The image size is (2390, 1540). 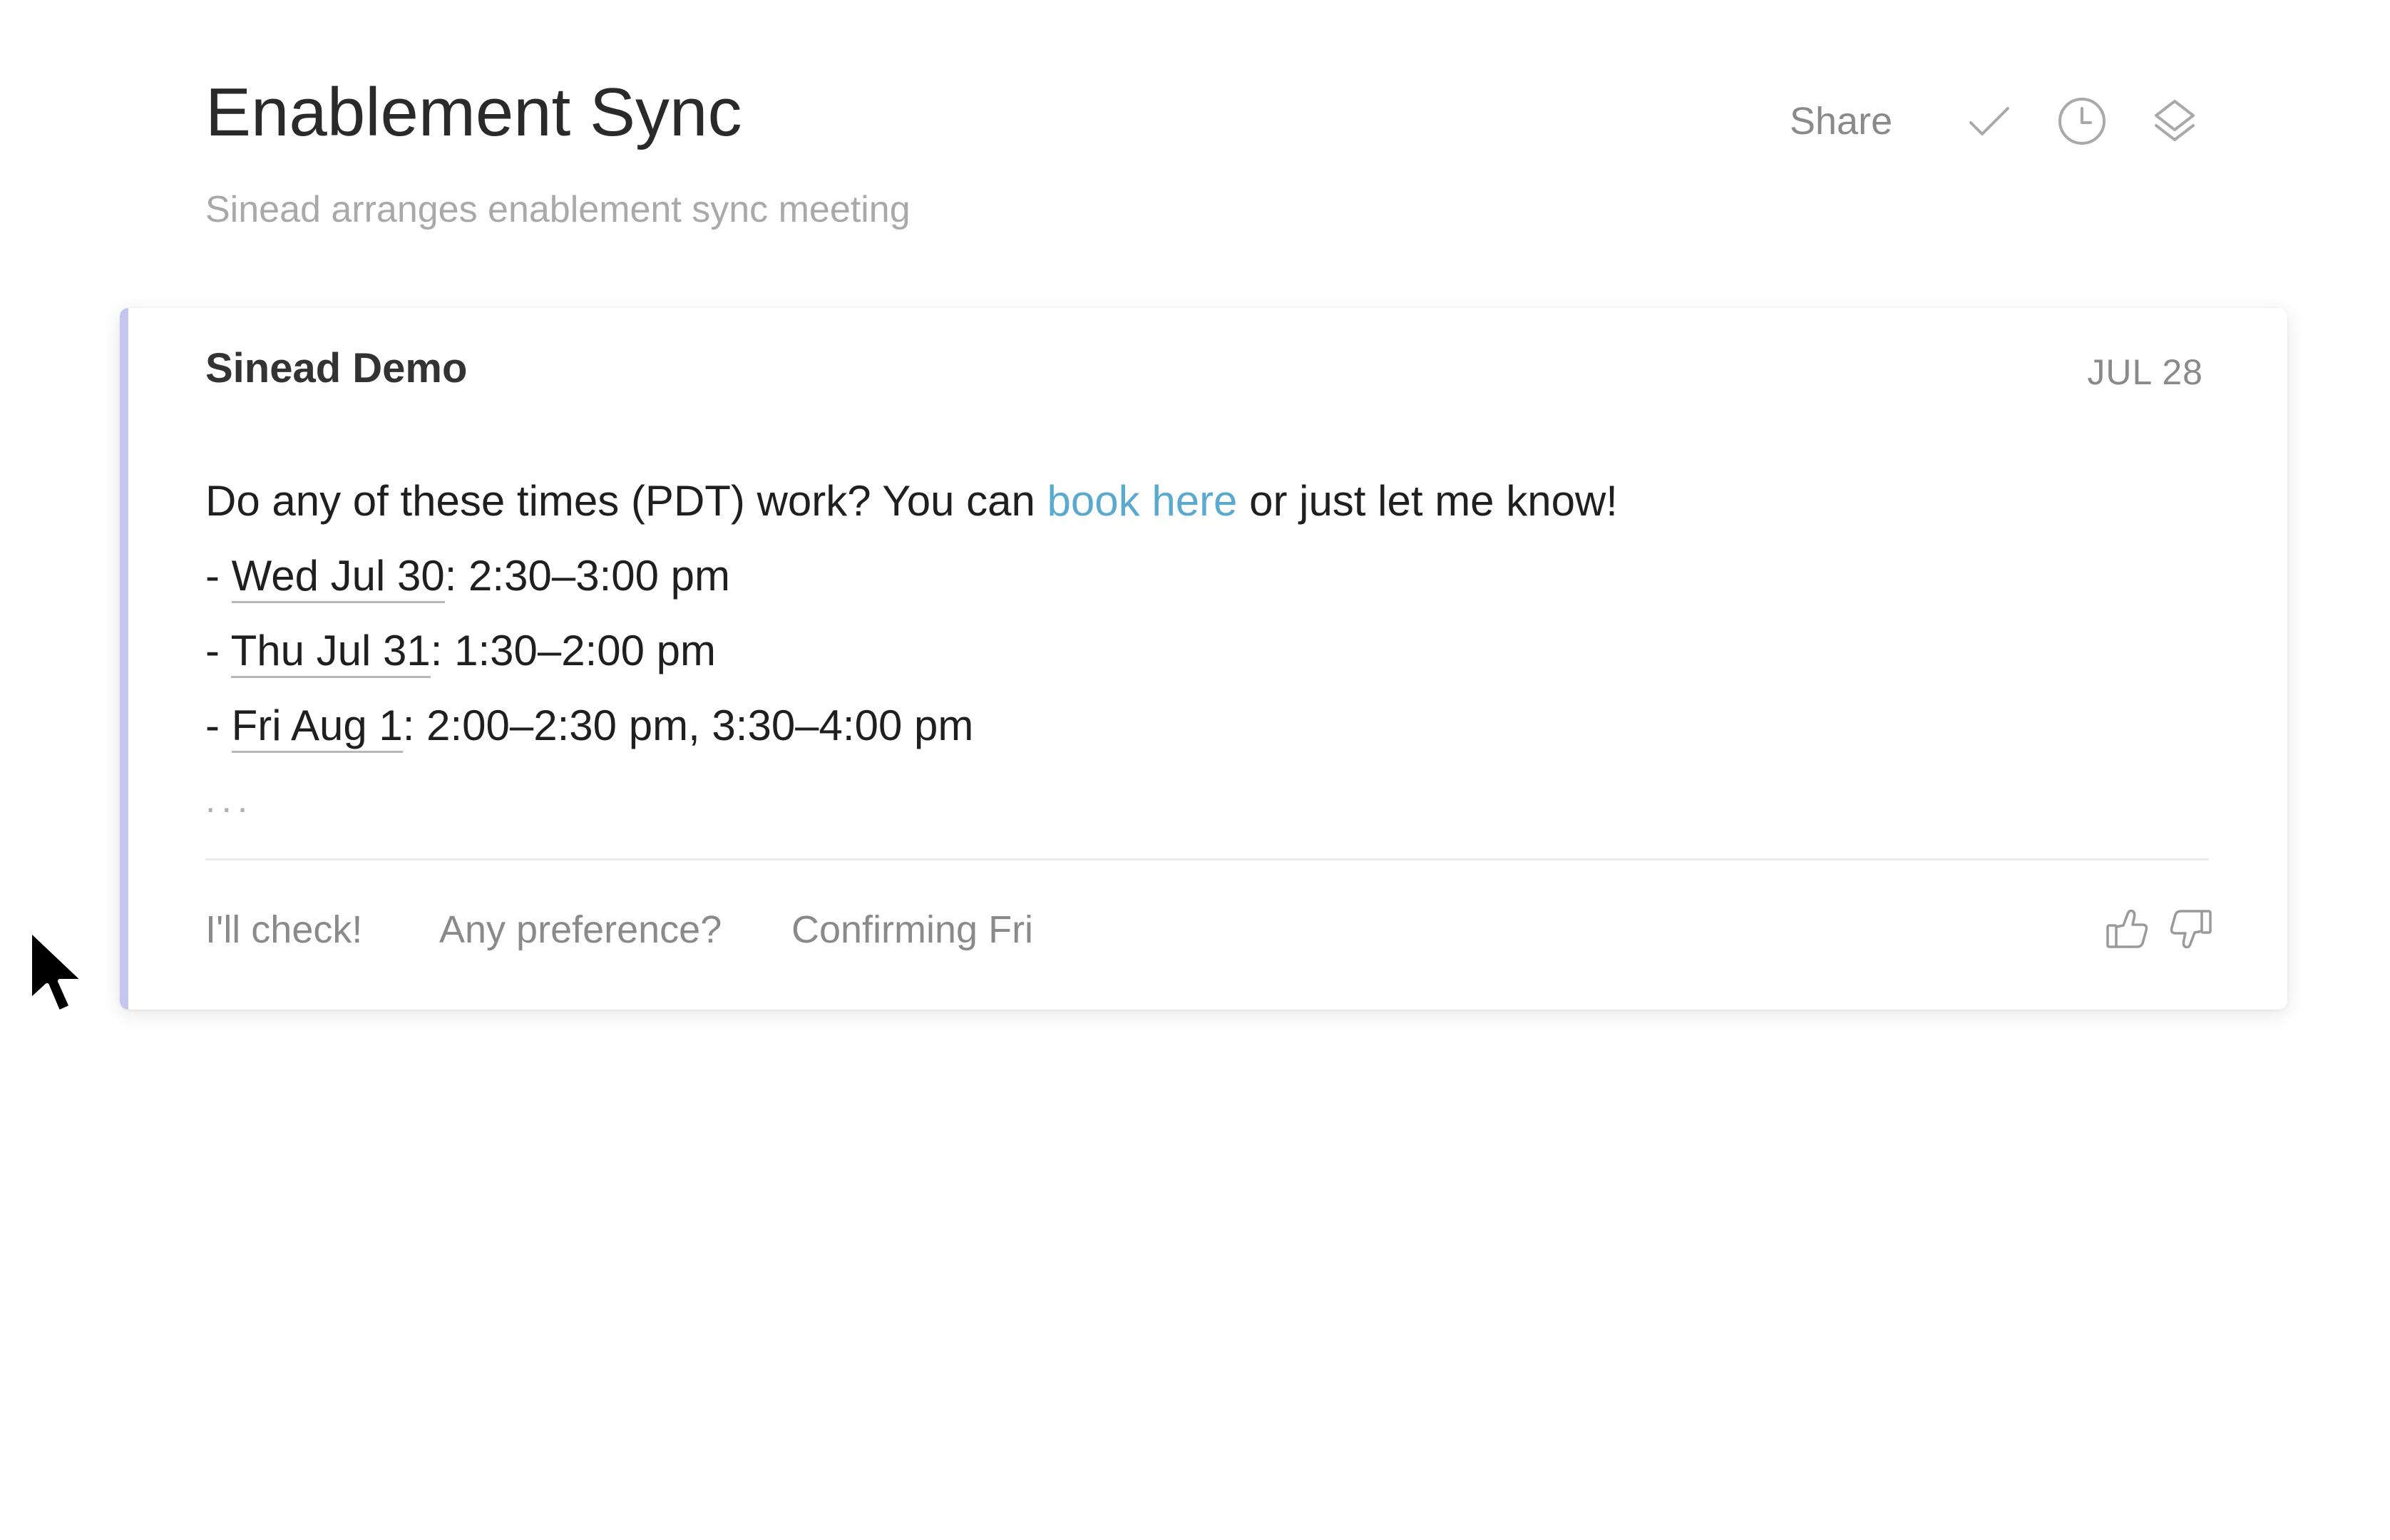 What do you see at coordinates (473, 112) in the screenshot?
I see `thread-title: Enablement Sync` at bounding box center [473, 112].